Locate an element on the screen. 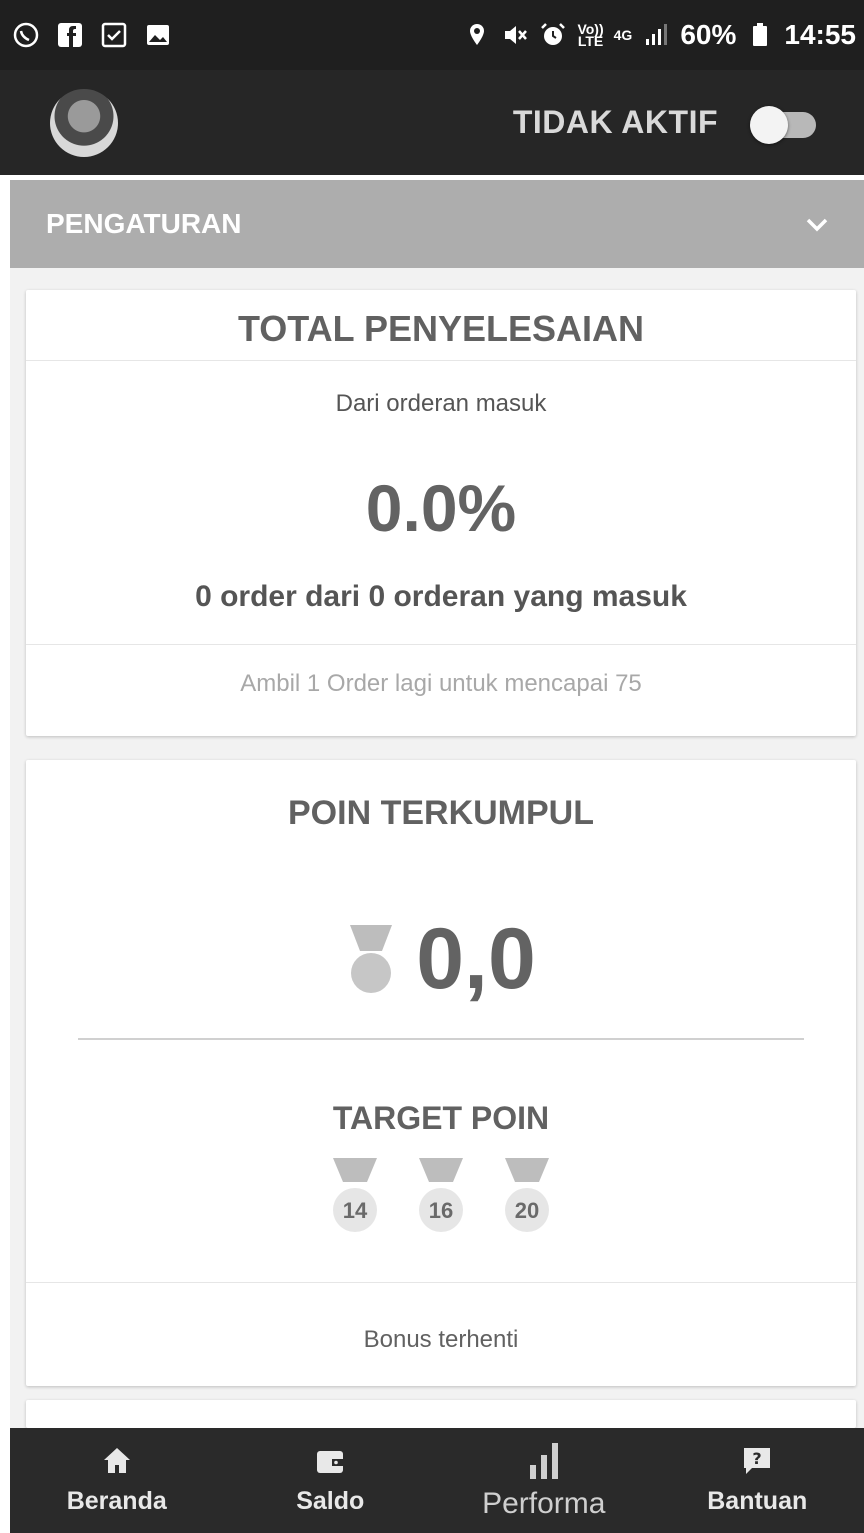 Image resolution: width=864 pixels, height=1533 pixels. target-list: 14 16 20 is located at coordinates (441, 1197).